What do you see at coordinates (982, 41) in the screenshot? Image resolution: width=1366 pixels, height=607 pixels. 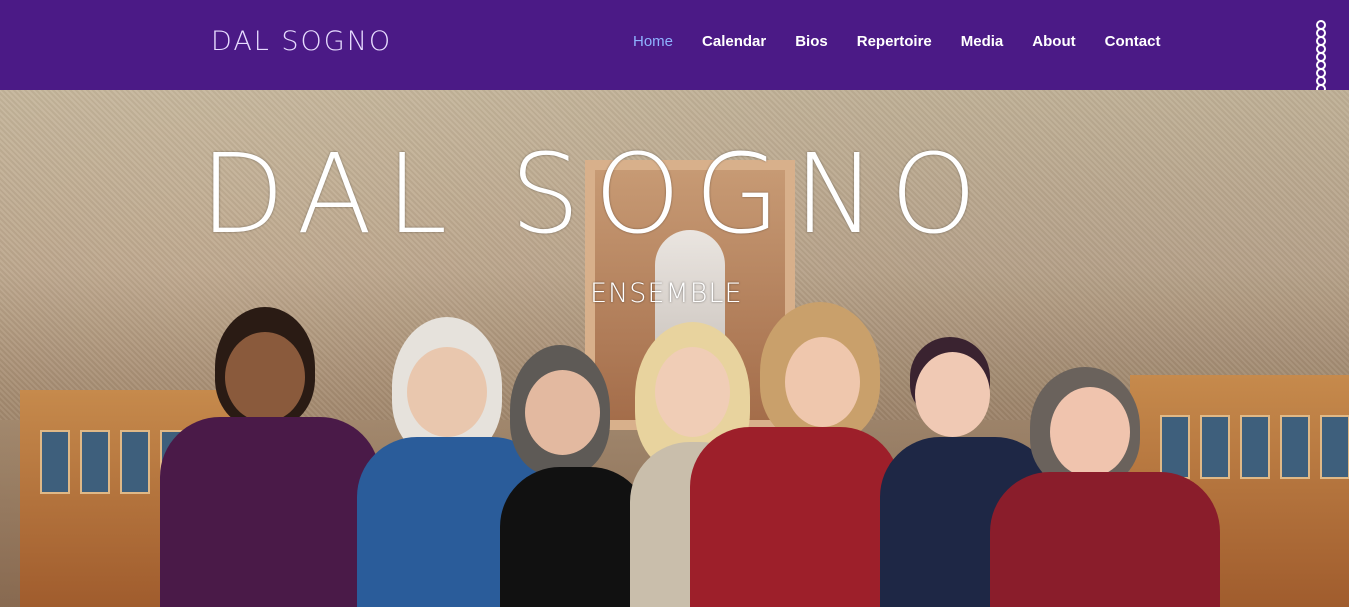 I see `nav-media: Media` at bounding box center [982, 41].